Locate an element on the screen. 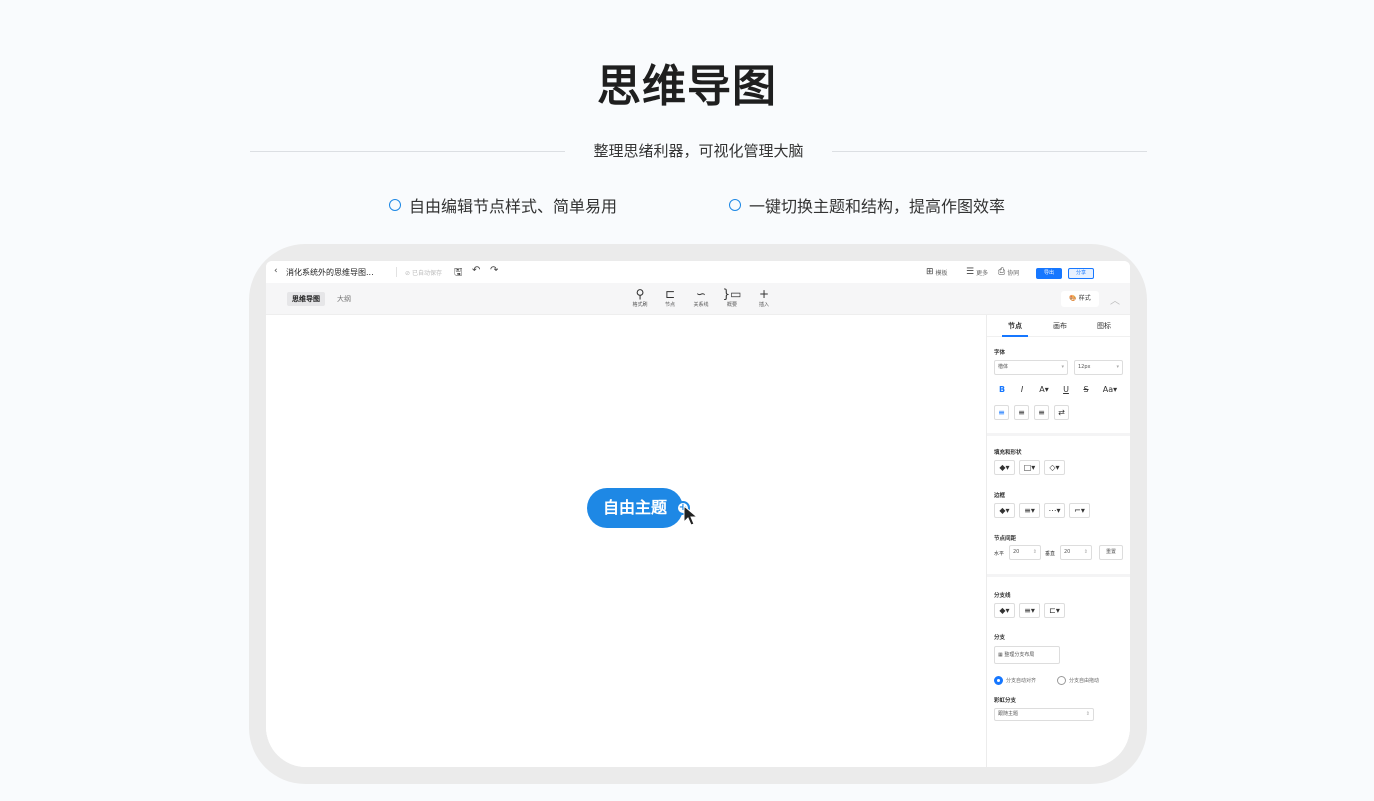  style-button: 🎨 样式 is located at coordinates (1080, 299).